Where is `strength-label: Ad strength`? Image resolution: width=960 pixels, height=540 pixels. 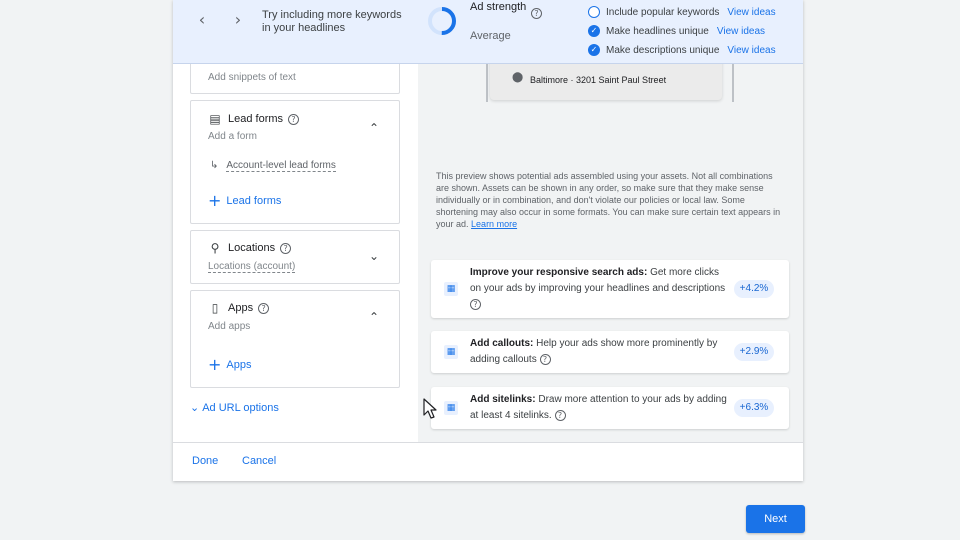 strength-label: Ad strength is located at coordinates (498, 7).